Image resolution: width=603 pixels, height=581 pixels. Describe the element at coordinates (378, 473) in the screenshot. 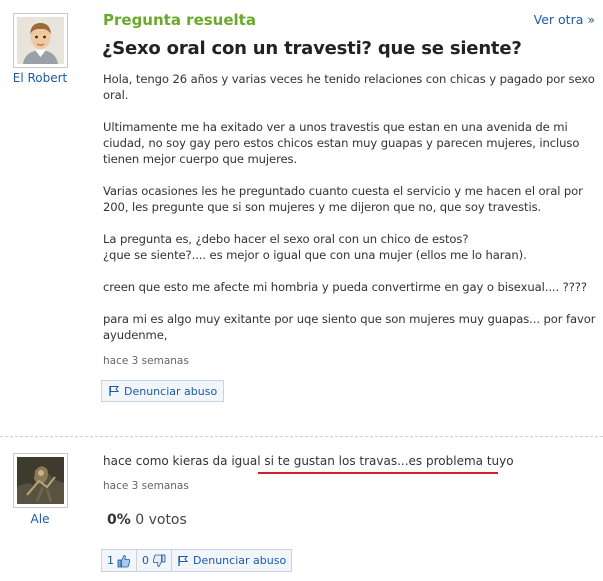

I see `red-underline-mark` at that location.